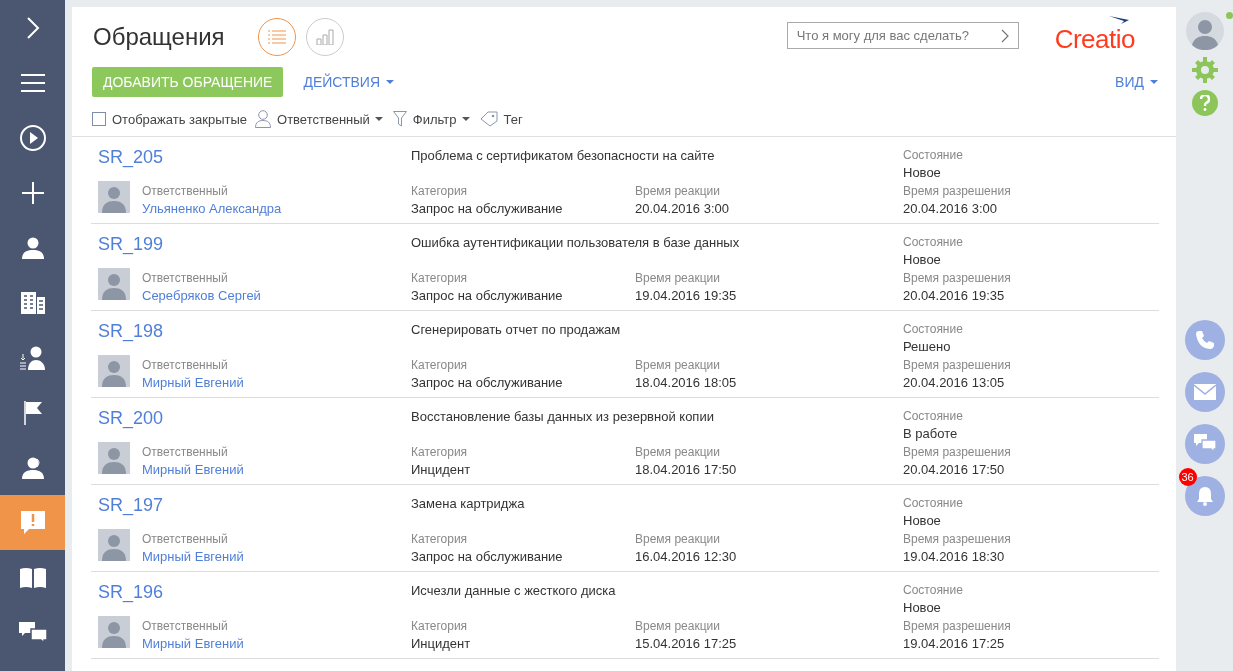 This screenshot has height=671, width=1233. I want to click on field-value: Решено, so click(927, 347).